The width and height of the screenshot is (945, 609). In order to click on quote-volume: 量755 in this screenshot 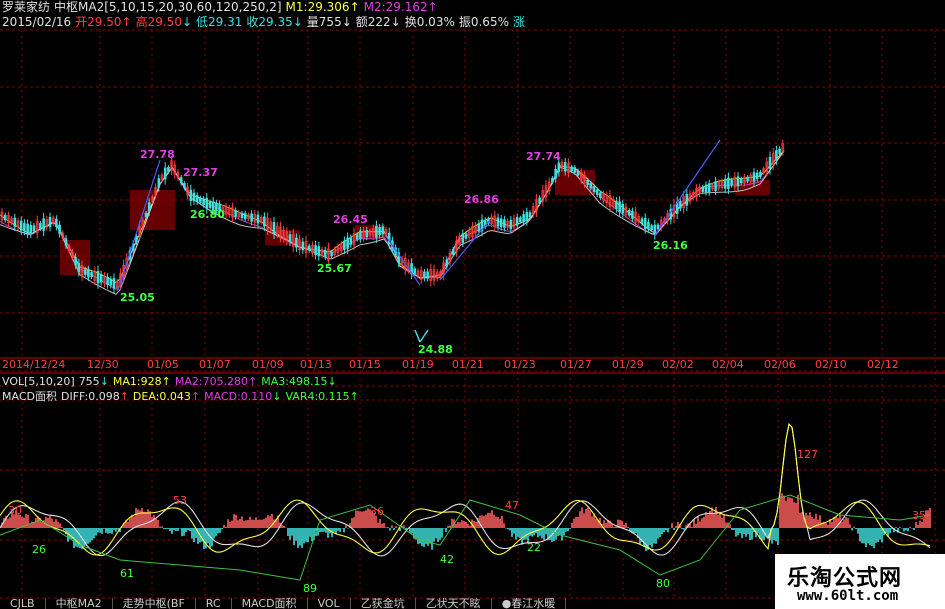, I will do `click(324, 22)`.